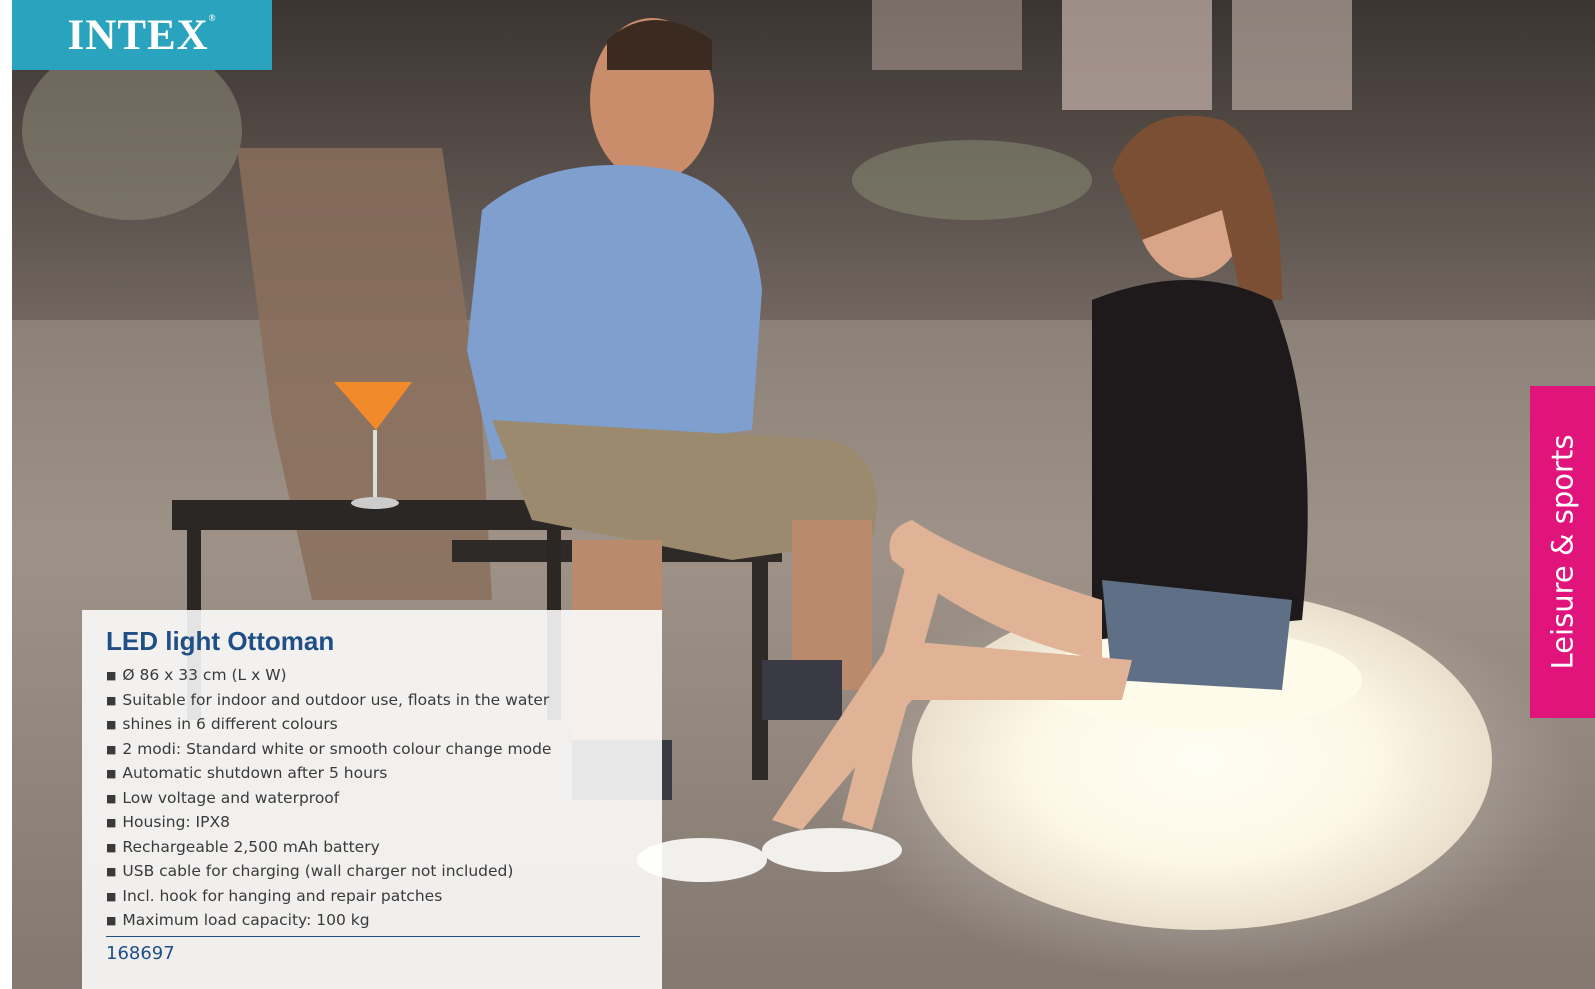  I want to click on feature-item: ■ Automatic shutdown after 5 hours, so click(328, 774).